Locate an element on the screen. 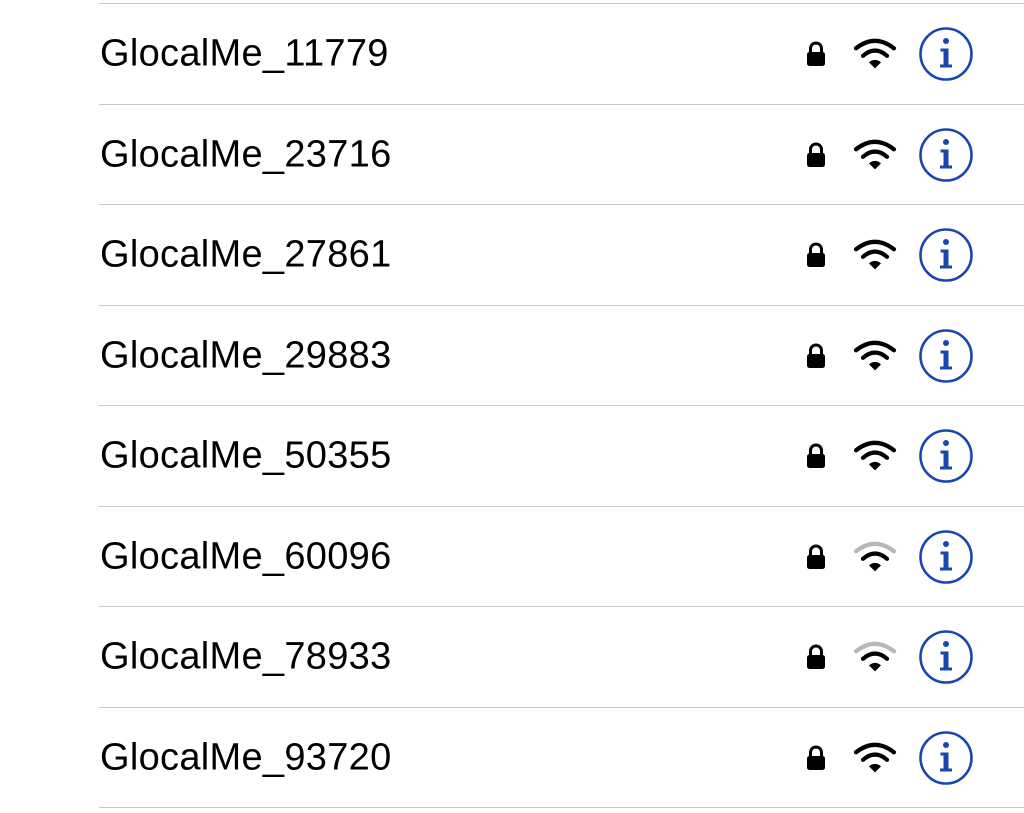  wifi-network-row-1: GlocalMe_11779 is located at coordinates (512, 54).